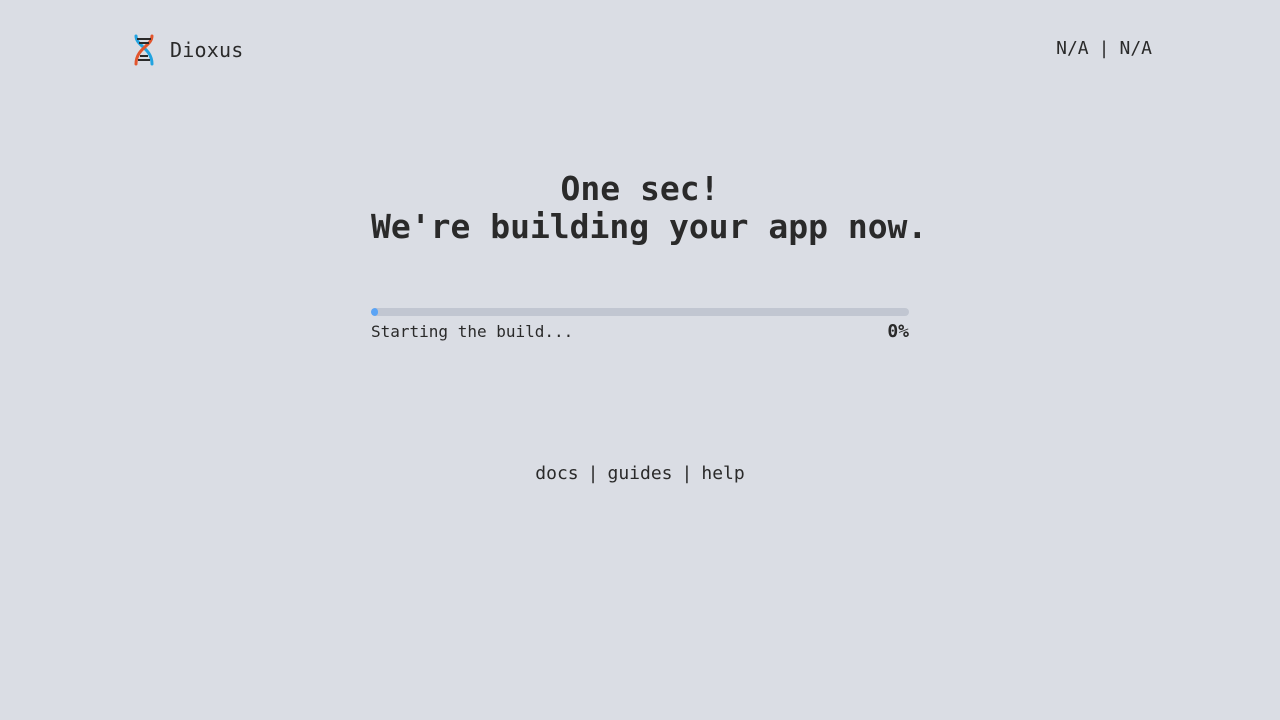 This screenshot has width=1280, height=720. What do you see at coordinates (649, 226) in the screenshot?
I see `title-line-2: We're building your app now.` at bounding box center [649, 226].